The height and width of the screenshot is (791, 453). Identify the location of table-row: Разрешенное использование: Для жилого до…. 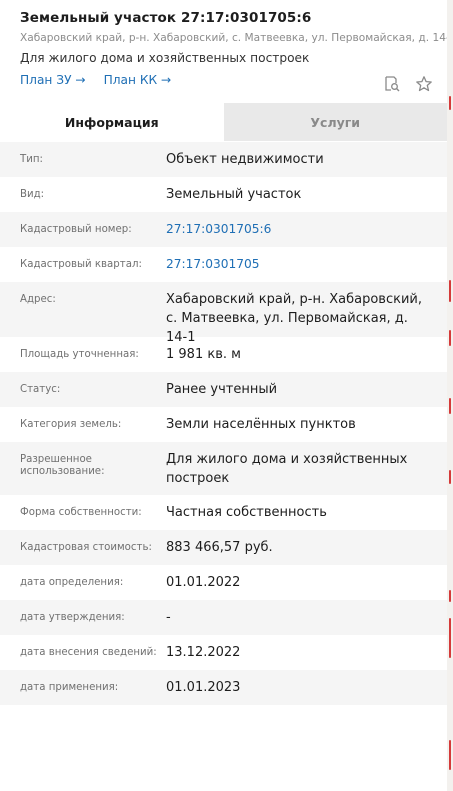
(223, 468).